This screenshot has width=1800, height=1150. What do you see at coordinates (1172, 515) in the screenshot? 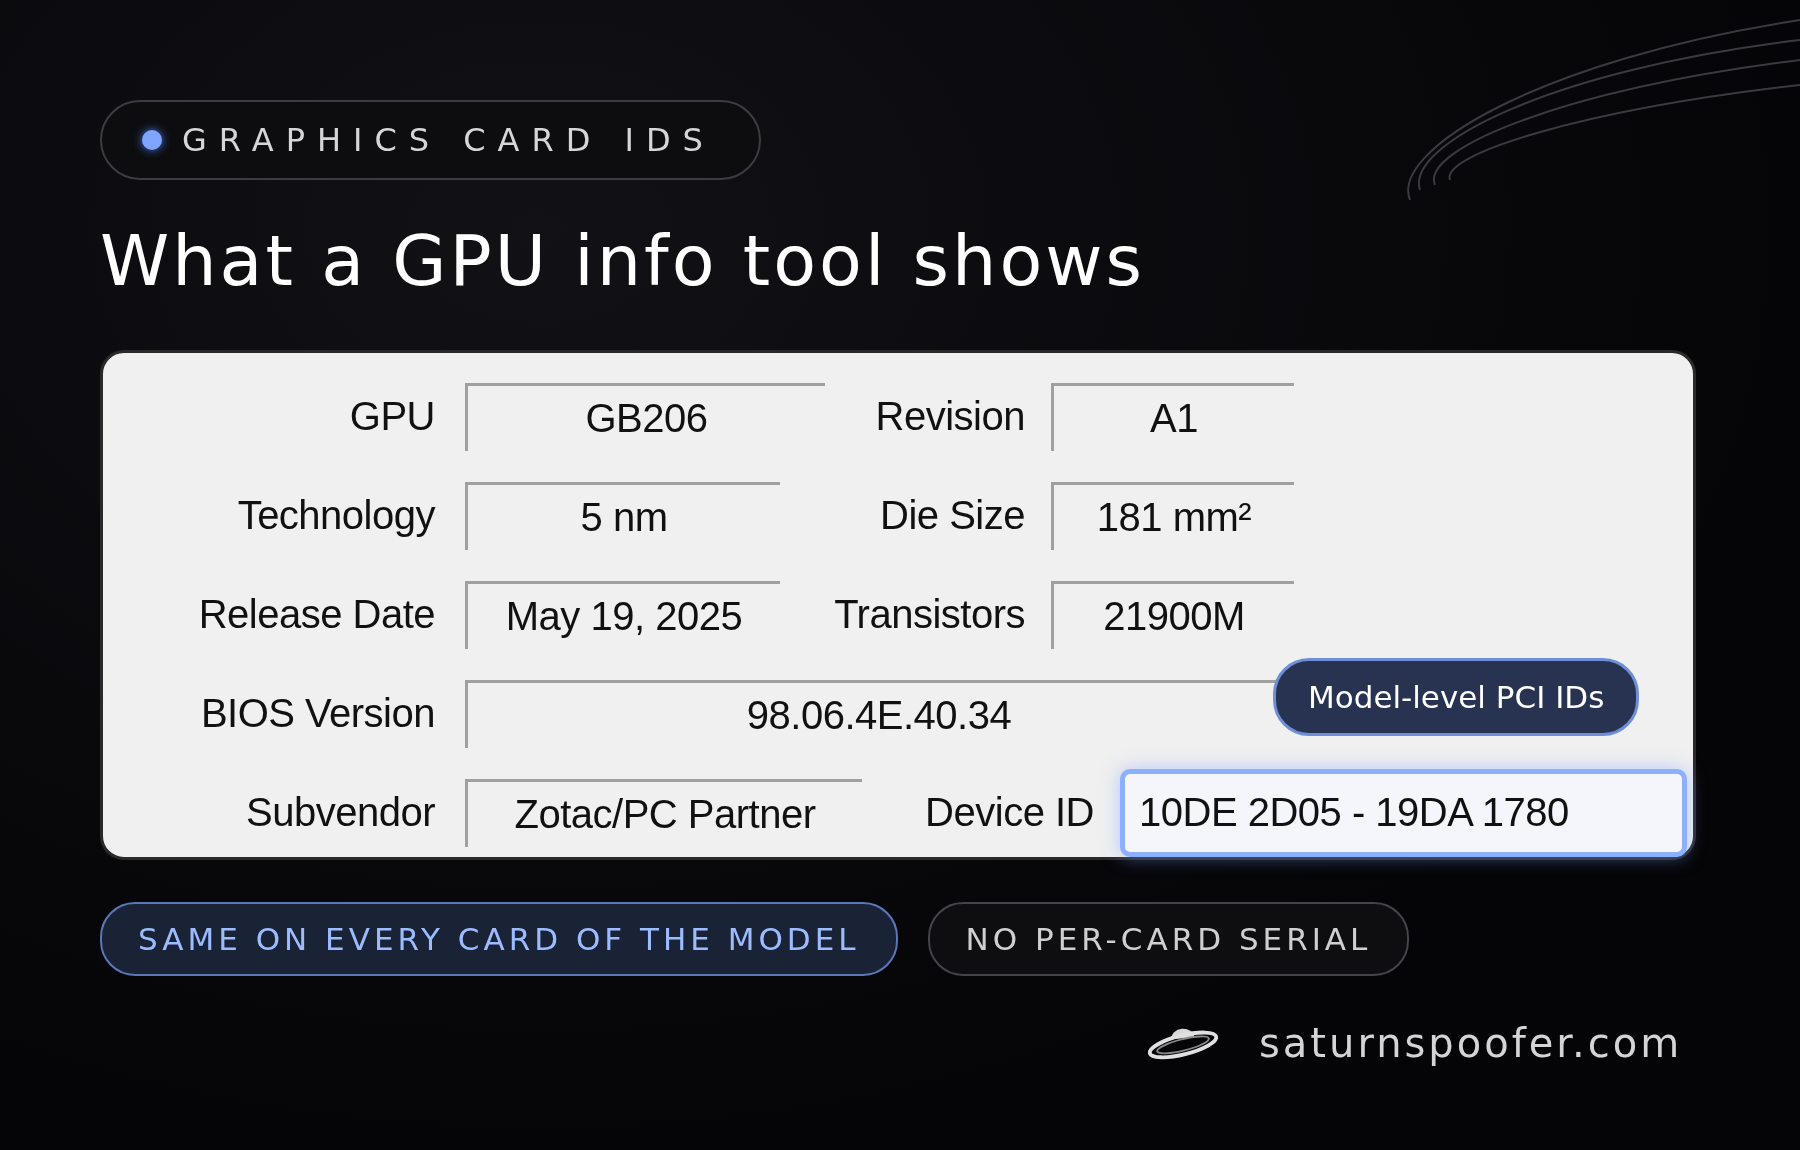
I see `value-field: 181 mm²` at bounding box center [1172, 515].